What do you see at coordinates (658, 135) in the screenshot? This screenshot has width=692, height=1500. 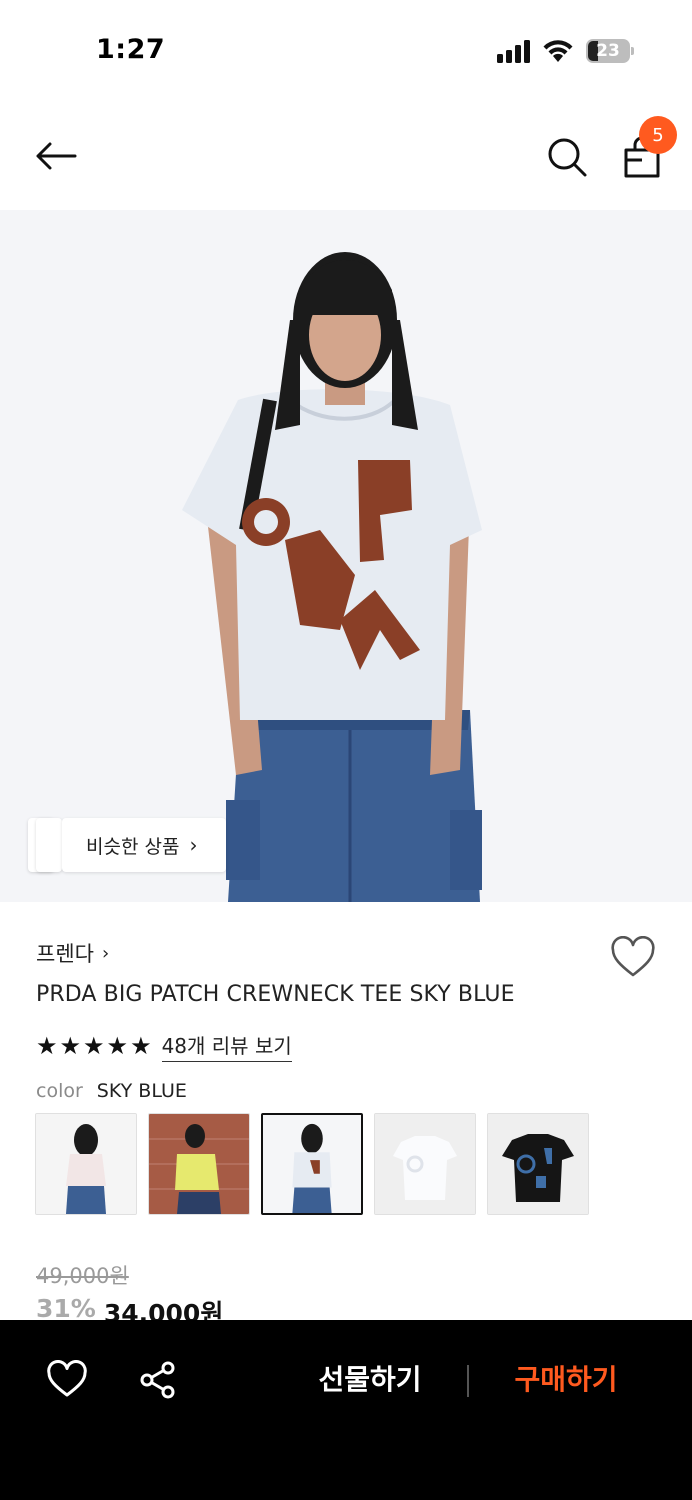 I see `cart-count-badge: 5` at bounding box center [658, 135].